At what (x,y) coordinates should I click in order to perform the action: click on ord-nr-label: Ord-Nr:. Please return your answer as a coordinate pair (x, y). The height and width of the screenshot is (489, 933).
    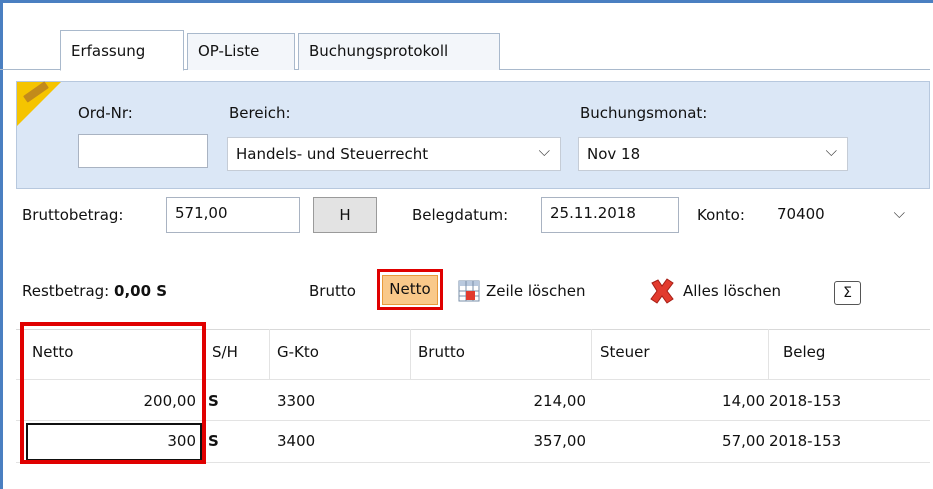
    Looking at the image, I should click on (105, 113).